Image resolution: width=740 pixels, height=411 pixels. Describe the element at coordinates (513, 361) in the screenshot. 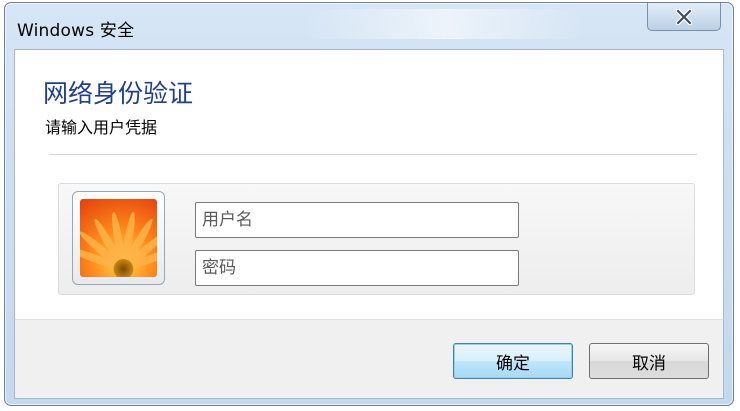

I see `ok-button: 确定` at that location.